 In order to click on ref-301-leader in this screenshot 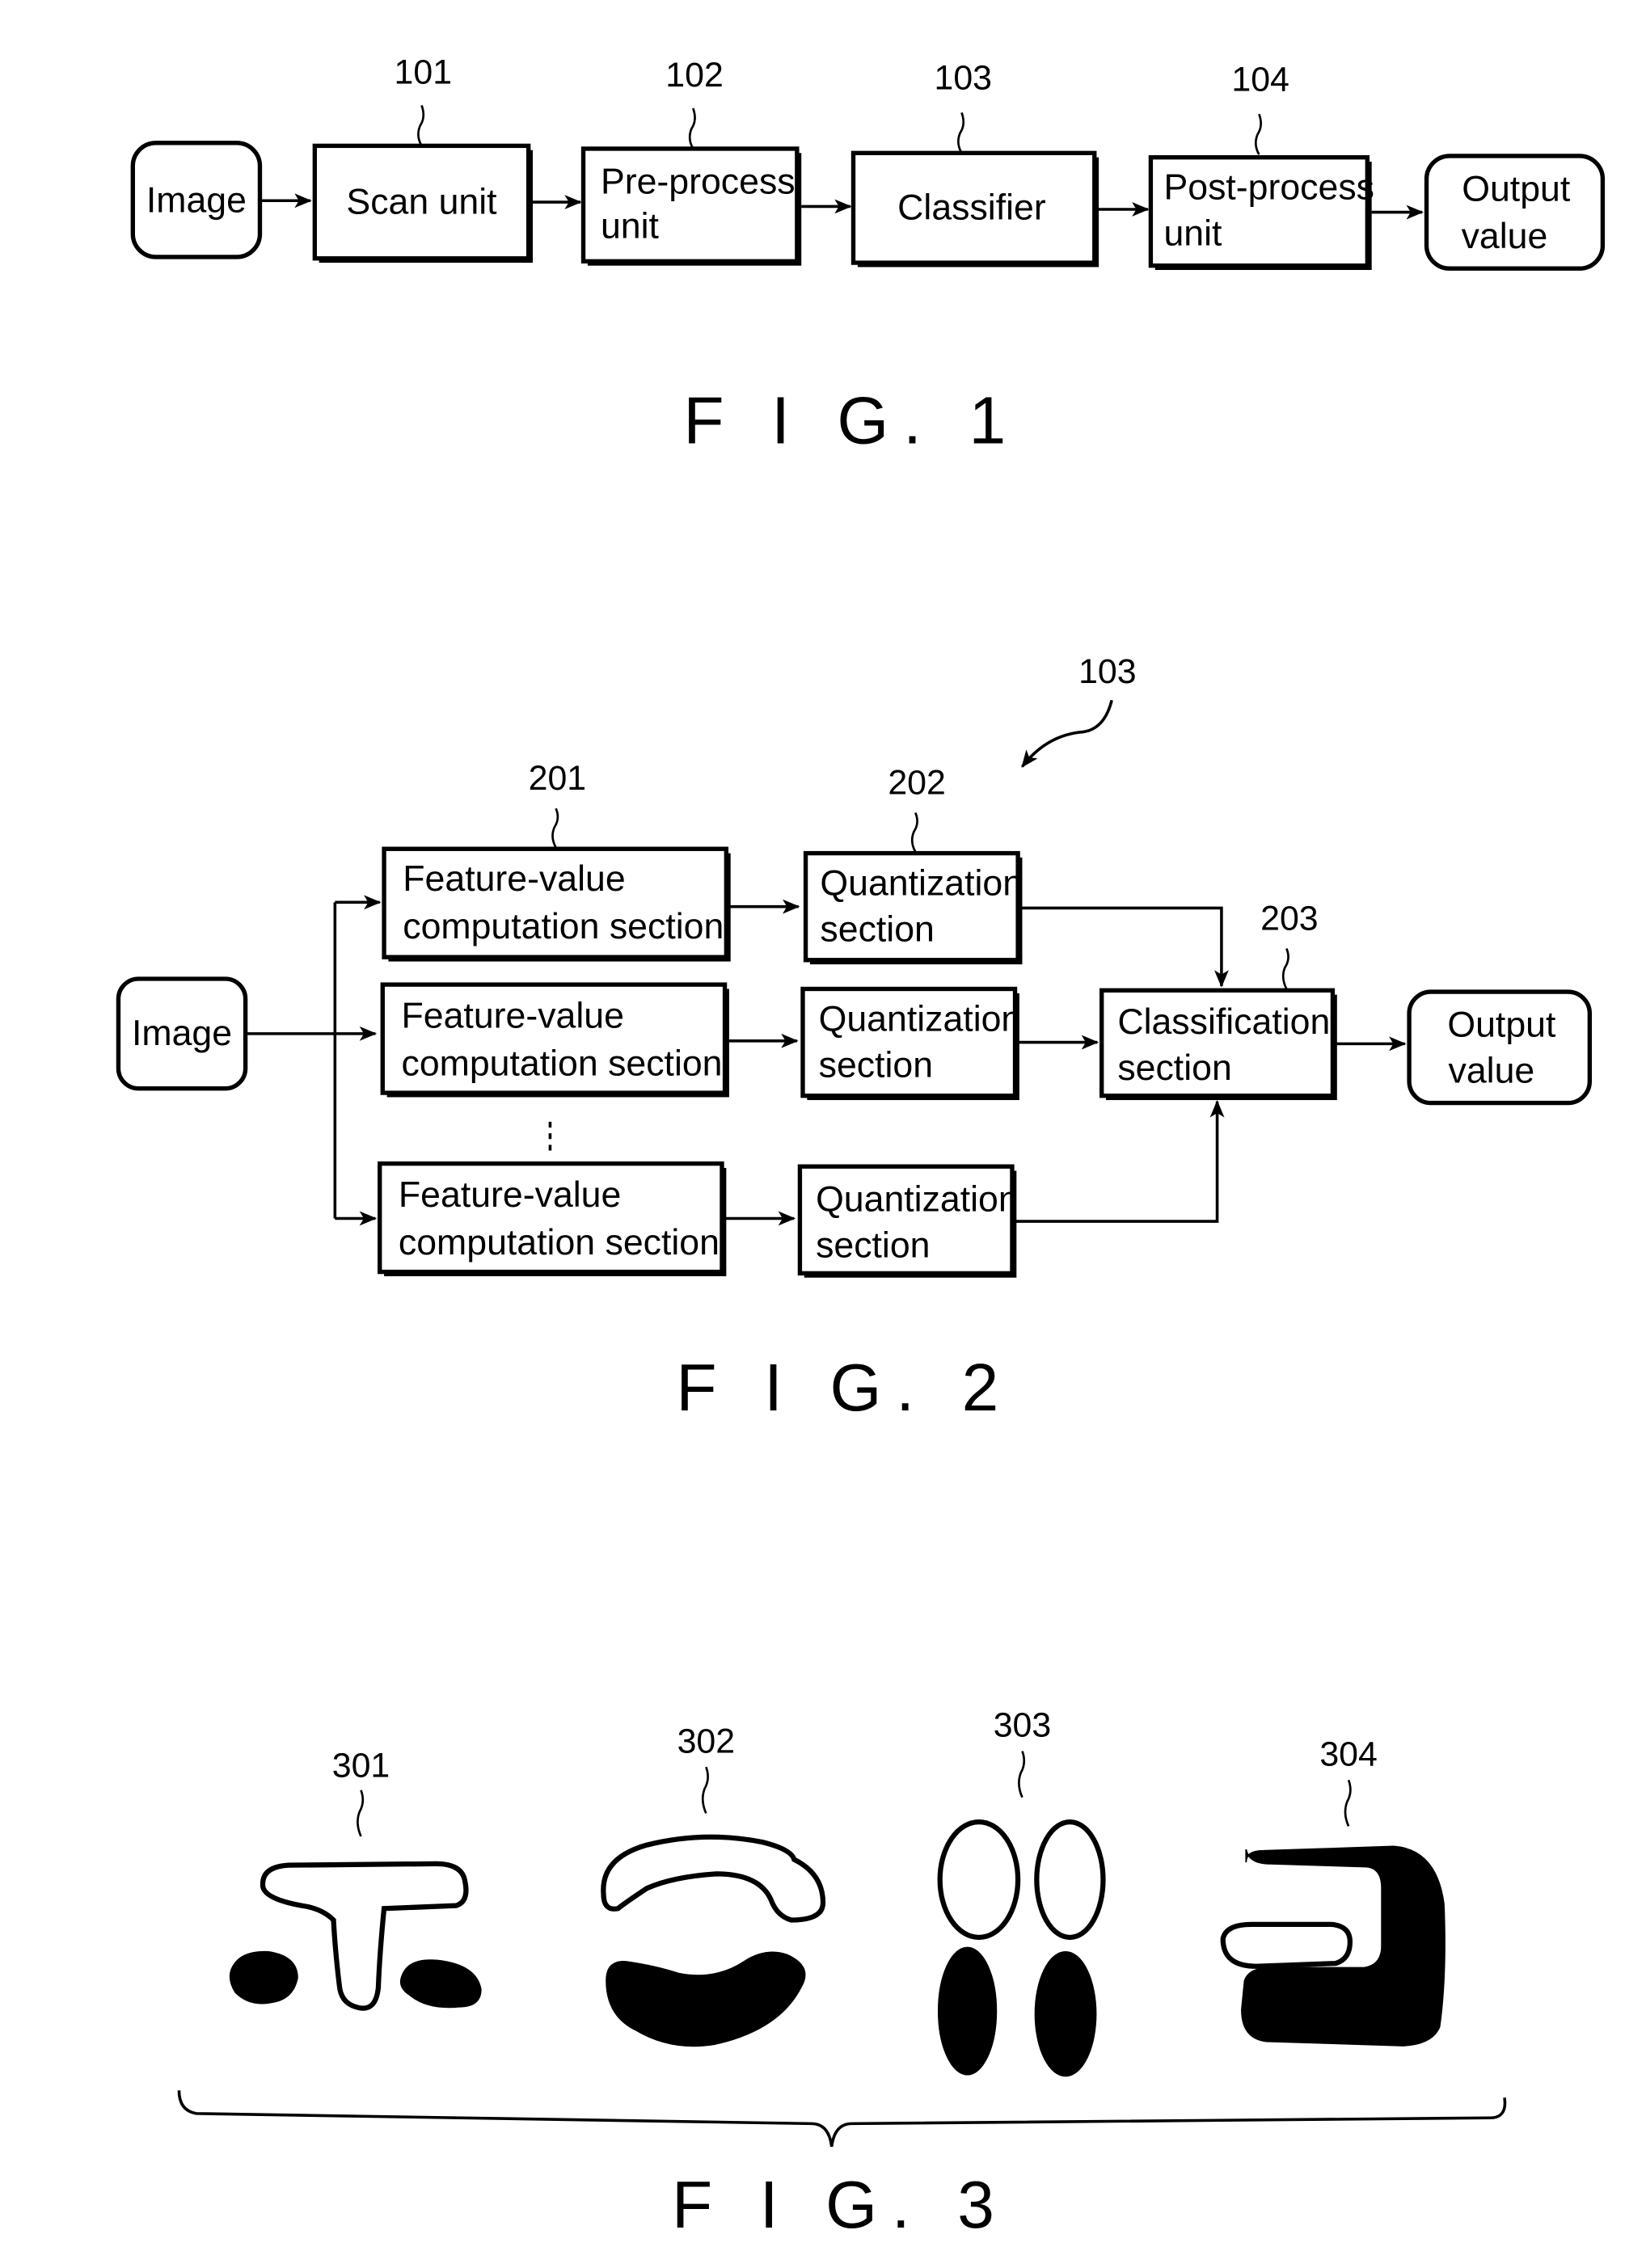, I will do `click(361, 1813)`.